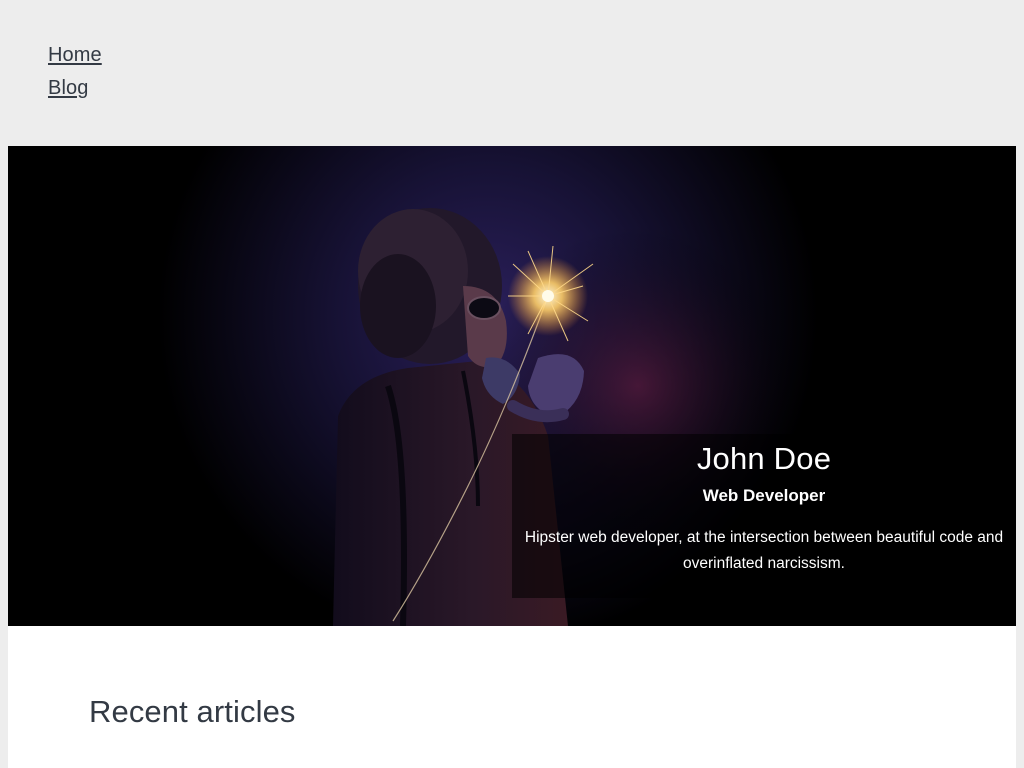 The width and height of the screenshot is (1024, 768). Describe the element at coordinates (512, 93) in the screenshot. I see `nav-item-blog: Blog` at that location.